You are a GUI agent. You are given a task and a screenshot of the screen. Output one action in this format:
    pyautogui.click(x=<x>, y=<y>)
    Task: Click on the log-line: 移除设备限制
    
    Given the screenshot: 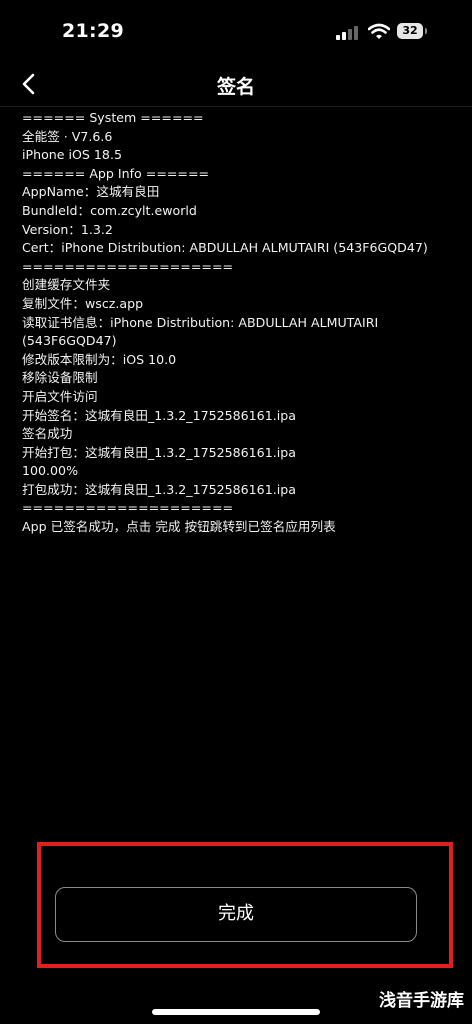 What is the action you would take?
    pyautogui.click(x=60, y=378)
    